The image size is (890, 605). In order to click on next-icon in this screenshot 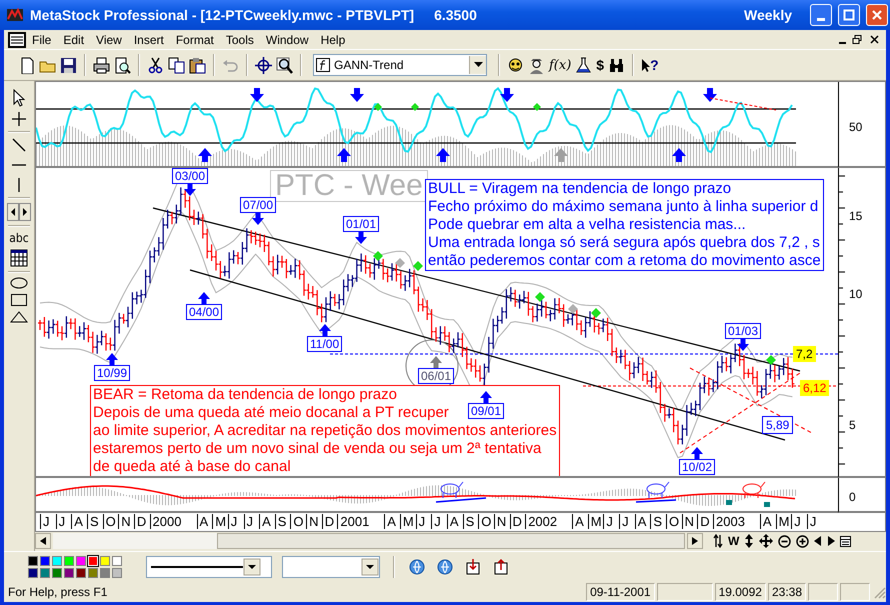, I will do `click(831, 541)`.